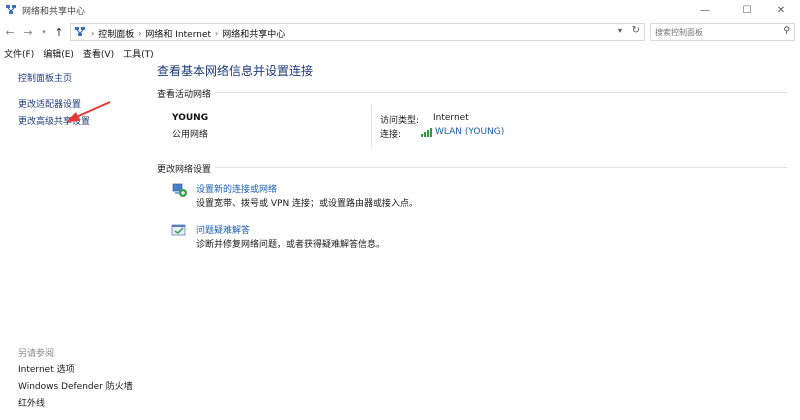 The height and width of the screenshot is (420, 800). Describe the element at coordinates (178, 33) in the screenshot. I see `breadcrumb-item: 网络和 Internet` at that location.